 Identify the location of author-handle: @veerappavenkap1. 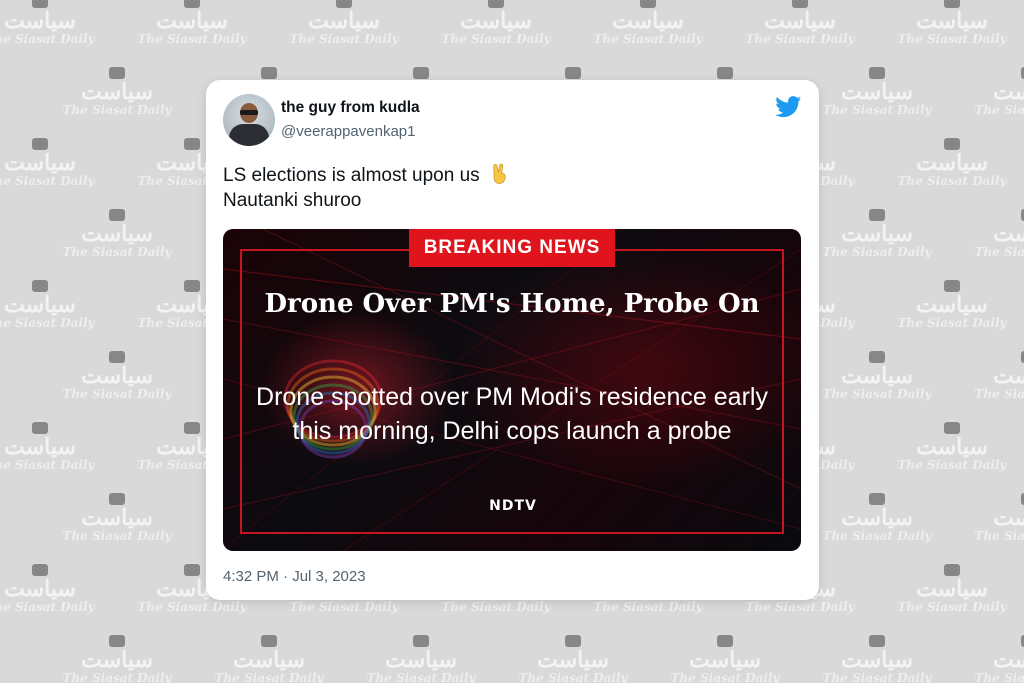
(348, 131).